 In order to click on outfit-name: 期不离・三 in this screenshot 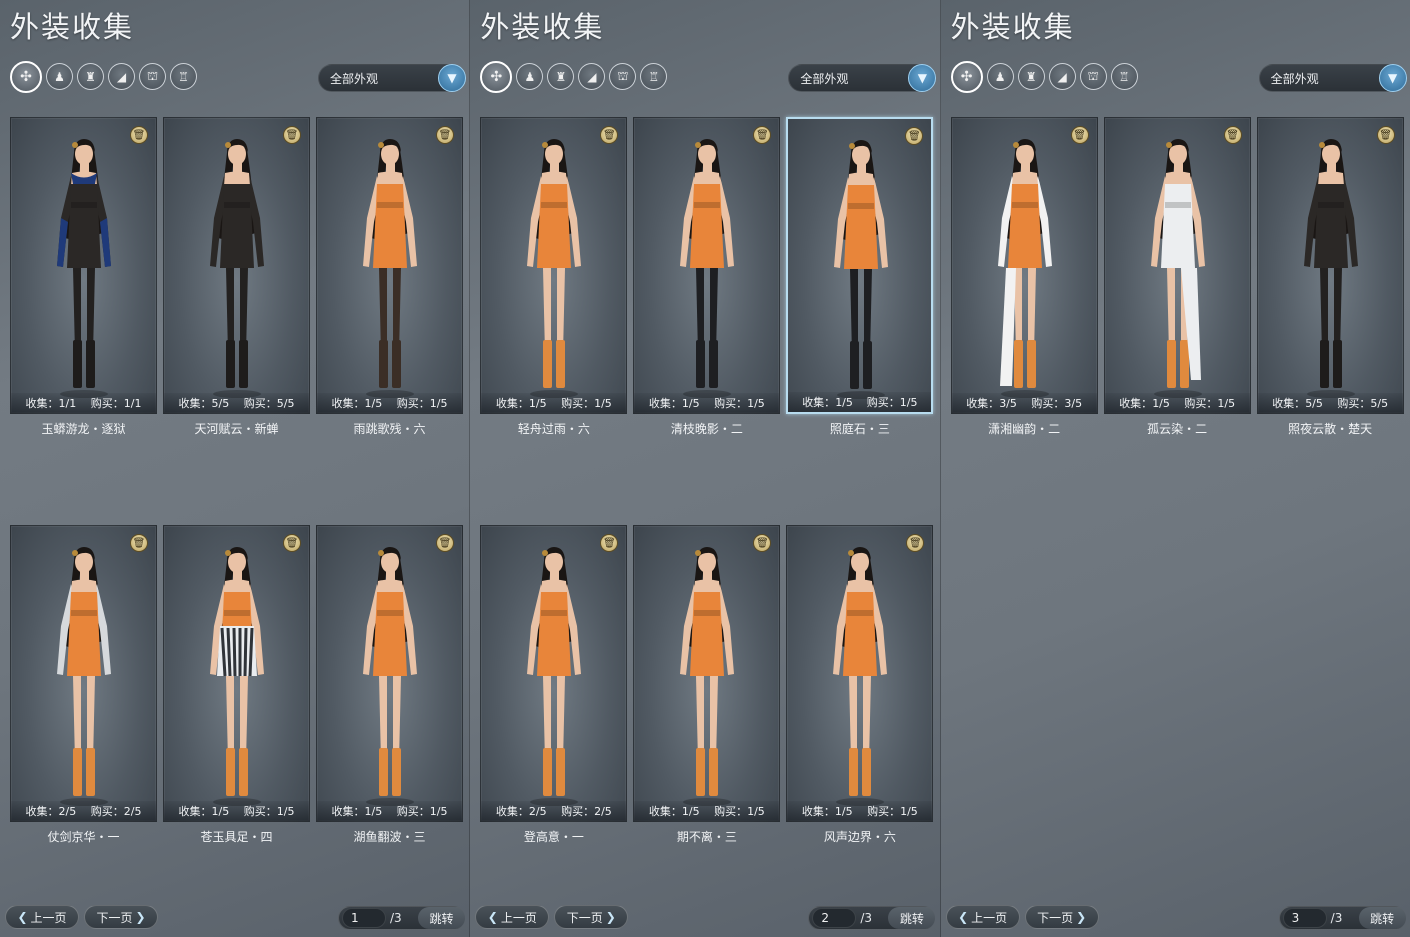, I will do `click(706, 837)`.